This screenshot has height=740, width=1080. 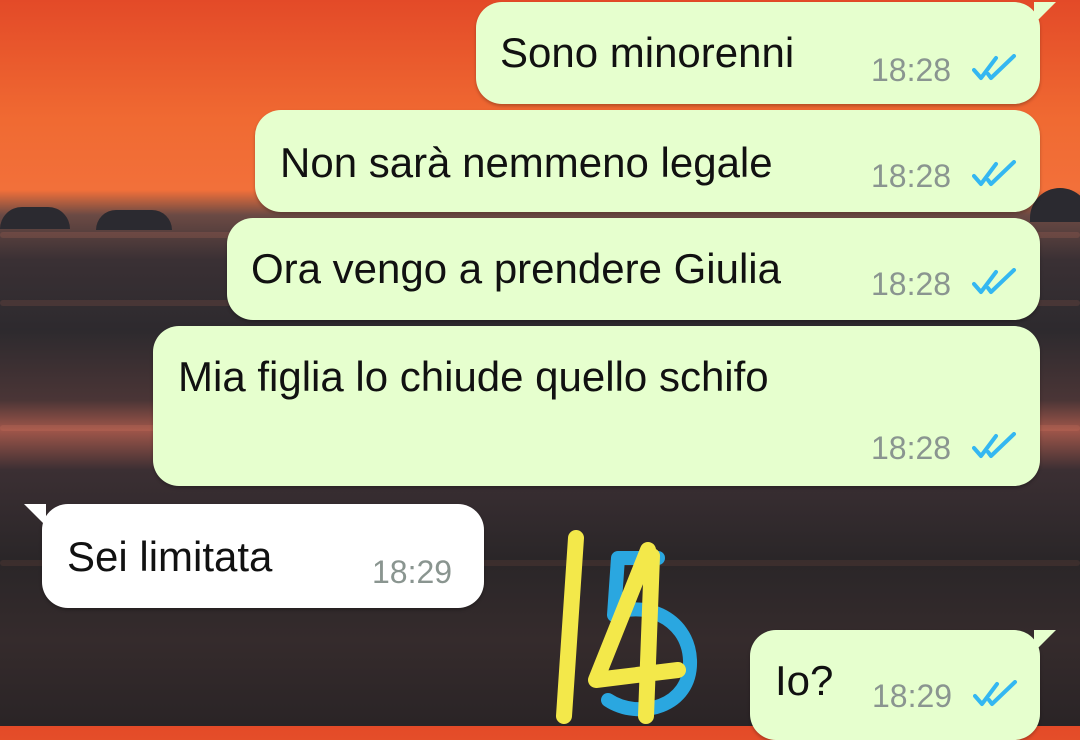 I want to click on message-text: Io?, so click(x=804, y=680).